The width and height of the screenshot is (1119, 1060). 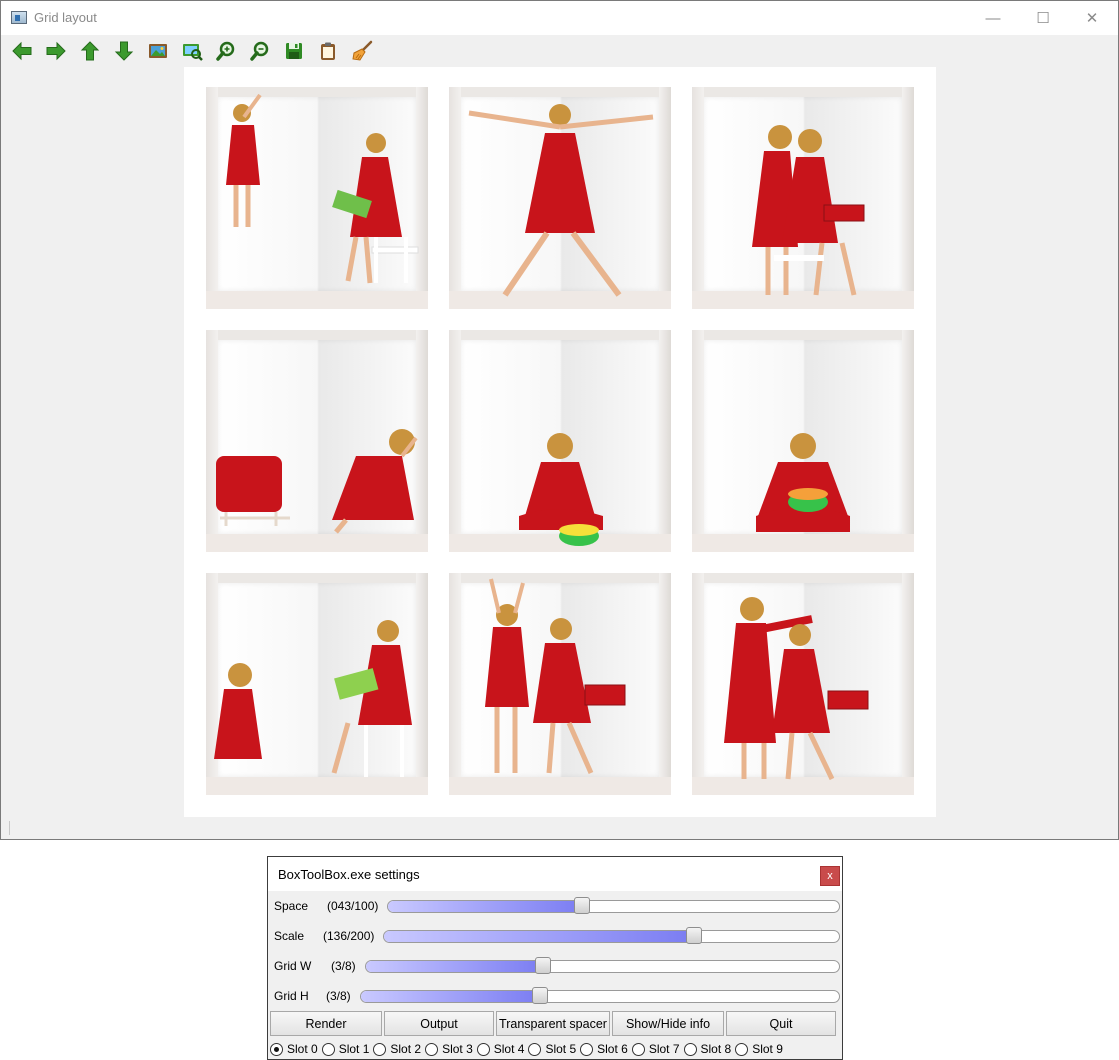 What do you see at coordinates (158, 51) in the screenshot?
I see `picture-icon` at bounding box center [158, 51].